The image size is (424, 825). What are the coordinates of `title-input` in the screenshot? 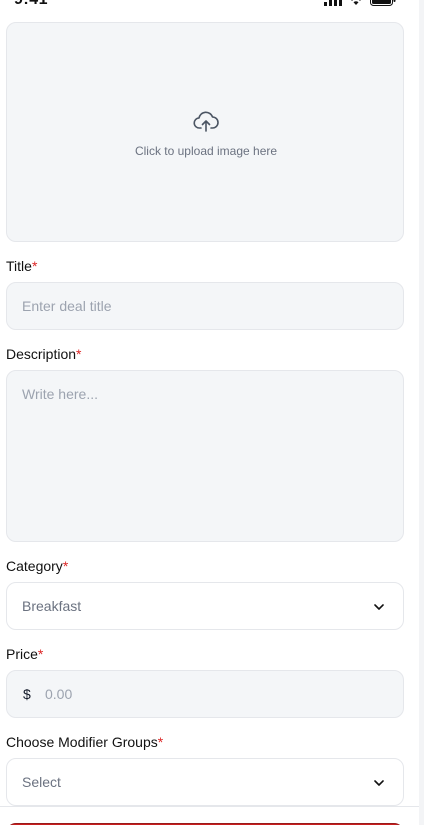 It's located at (205, 306).